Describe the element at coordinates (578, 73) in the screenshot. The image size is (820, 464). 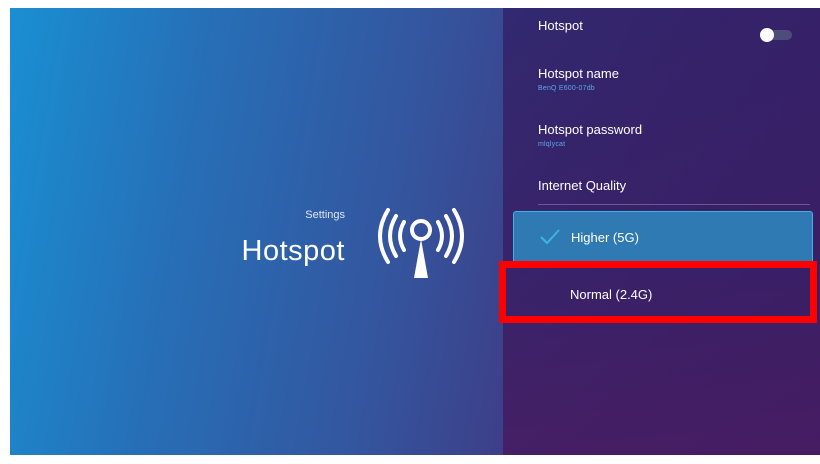
I see `hotspot-name-label: Hotspot name` at that location.